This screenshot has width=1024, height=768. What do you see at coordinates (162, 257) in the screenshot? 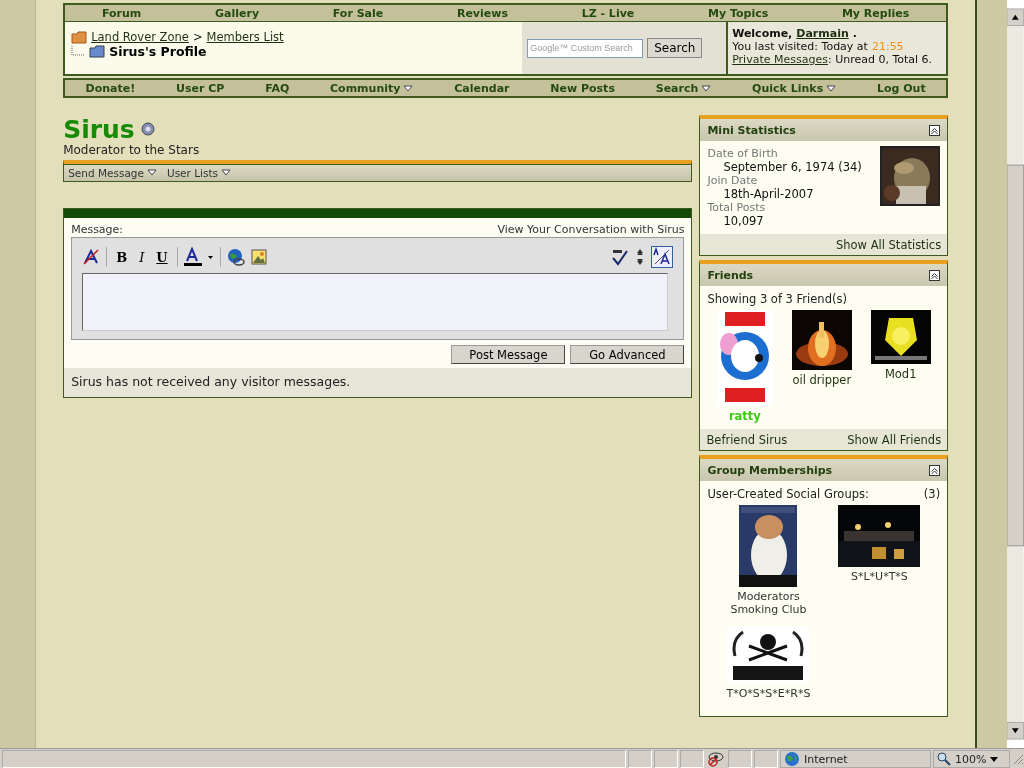
I see `format-button: U` at bounding box center [162, 257].